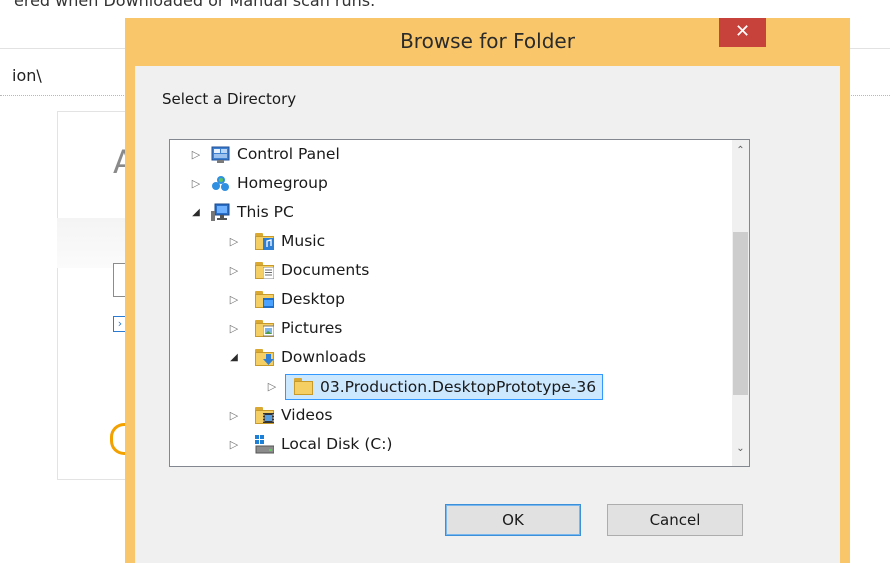  Describe the element at coordinates (440, 328) in the screenshot. I see `tree-item-pictures: ▷ Pictures` at that location.